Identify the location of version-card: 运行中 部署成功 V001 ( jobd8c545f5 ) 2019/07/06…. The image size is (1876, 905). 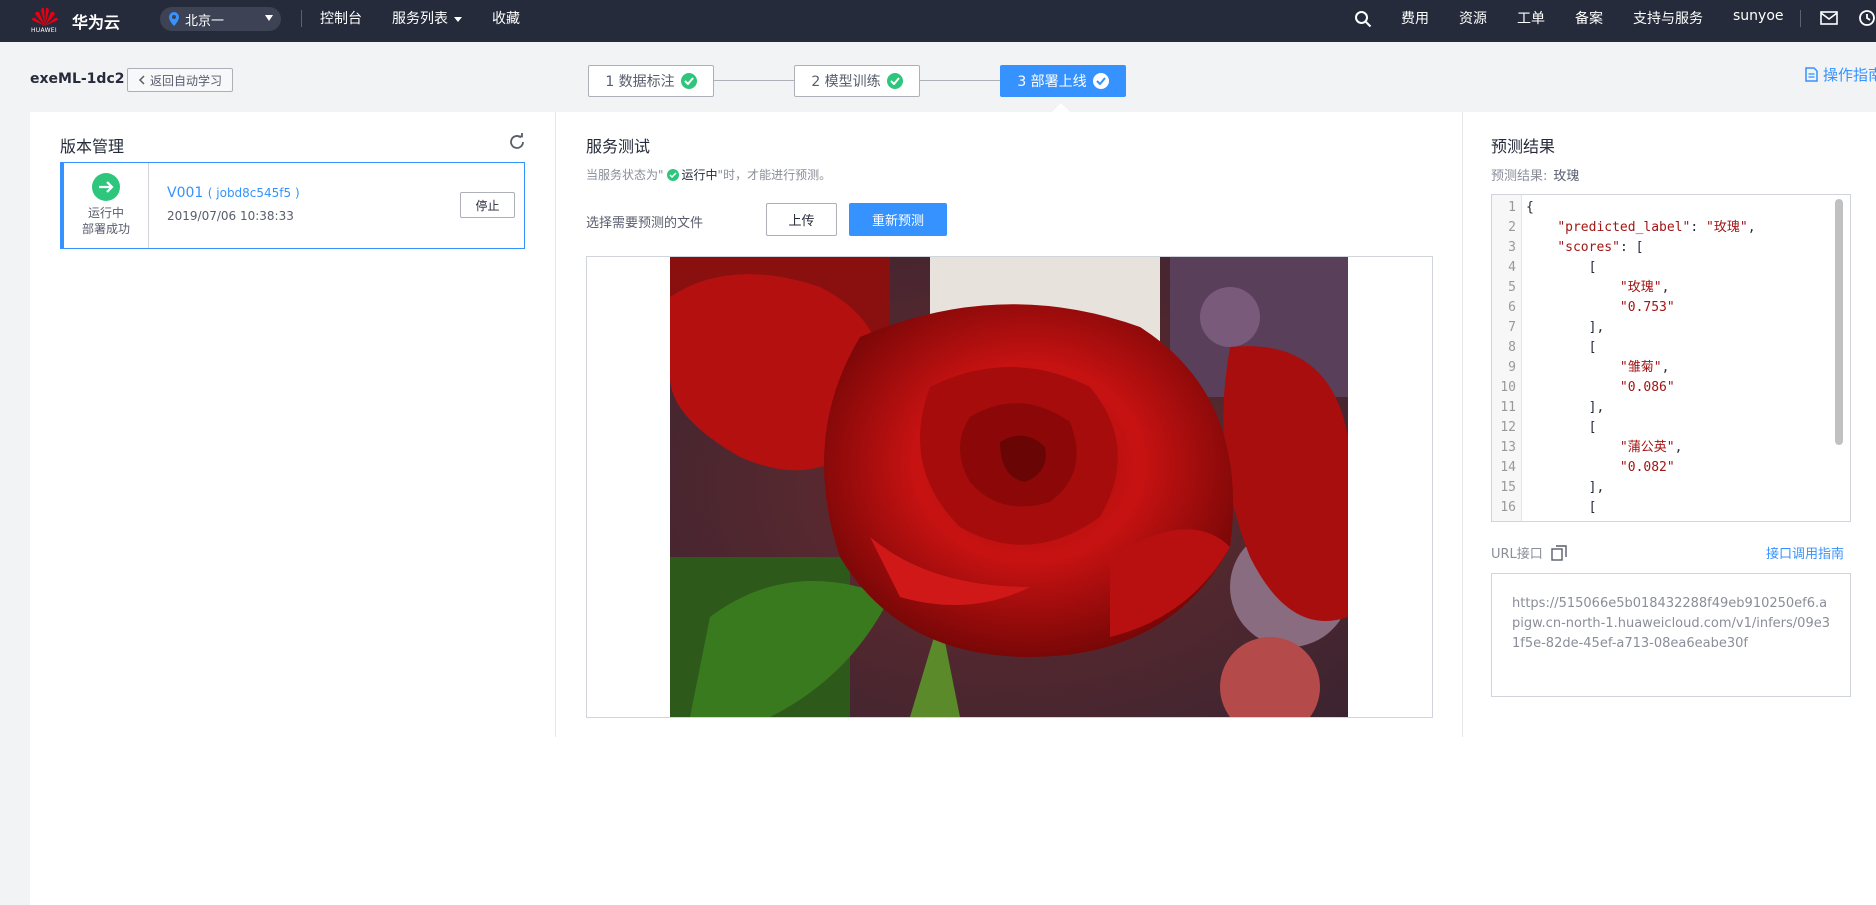
(292, 205).